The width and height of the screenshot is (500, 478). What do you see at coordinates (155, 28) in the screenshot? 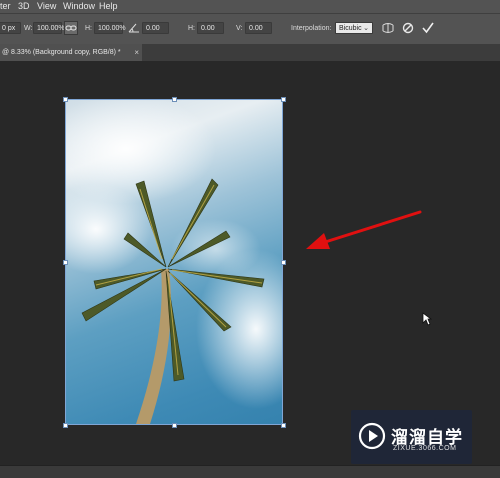
I see `angle-field: 0.00` at bounding box center [155, 28].